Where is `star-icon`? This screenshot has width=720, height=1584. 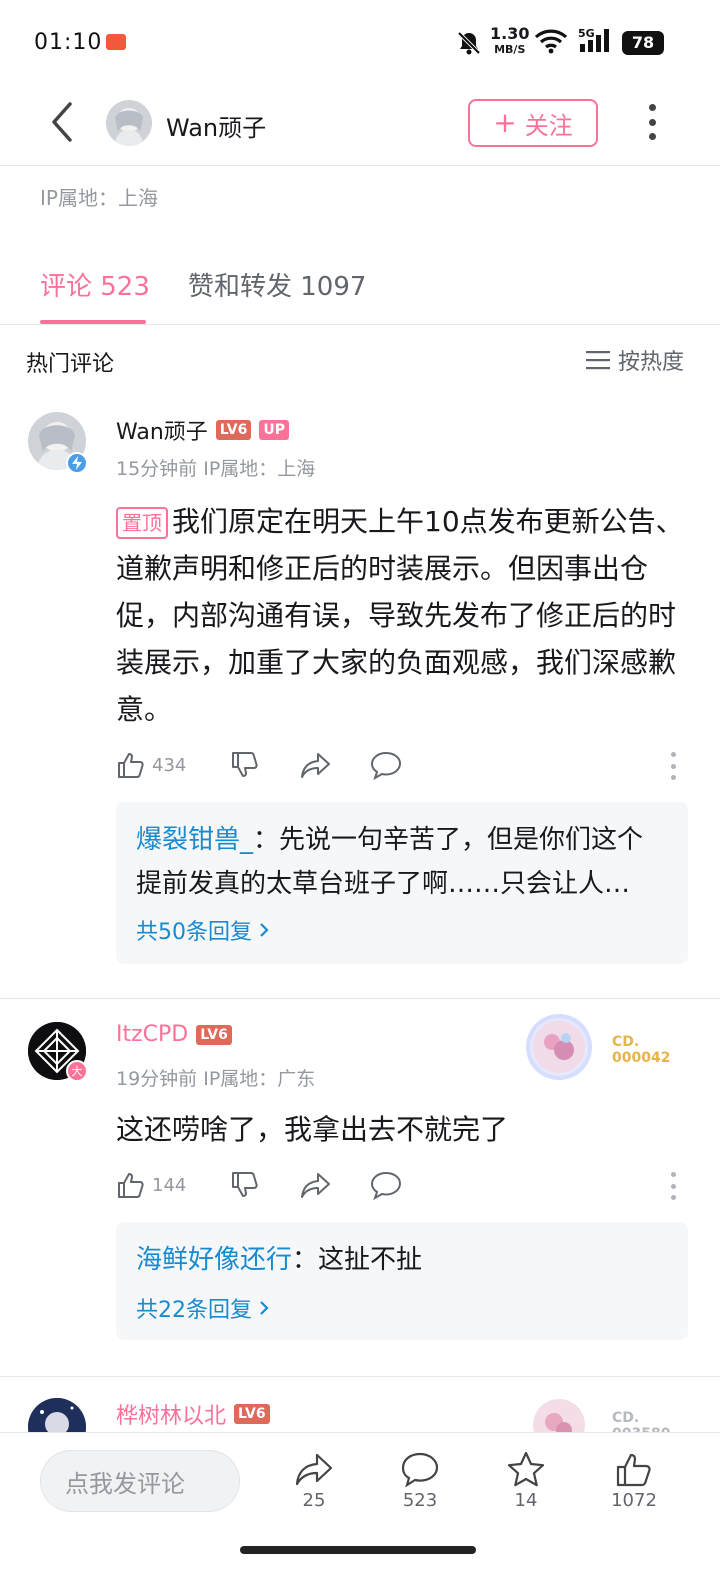 star-icon is located at coordinates (526, 1469).